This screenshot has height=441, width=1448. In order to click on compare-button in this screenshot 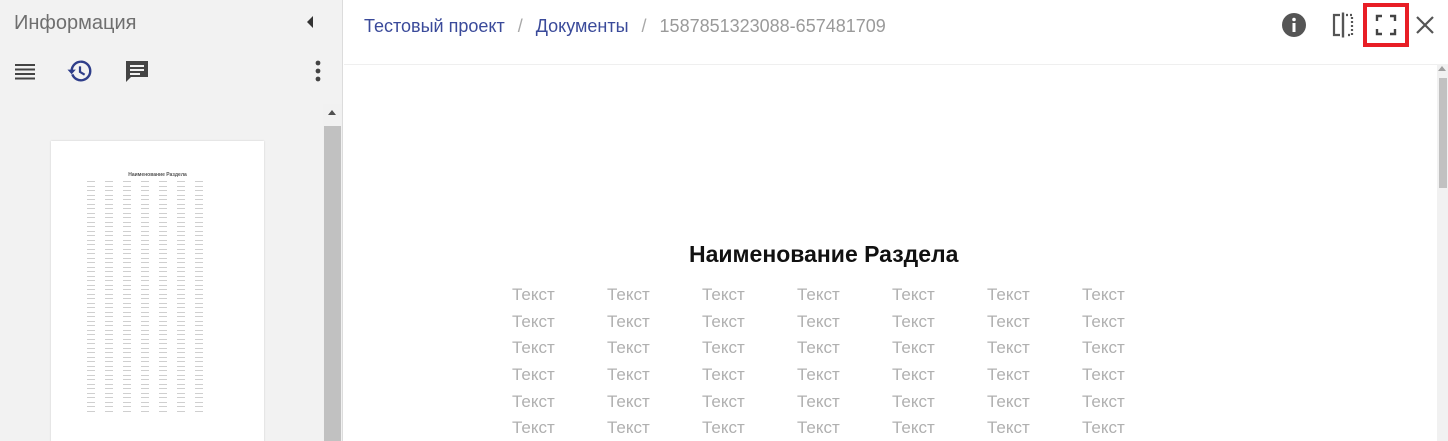, I will do `click(1343, 25)`.